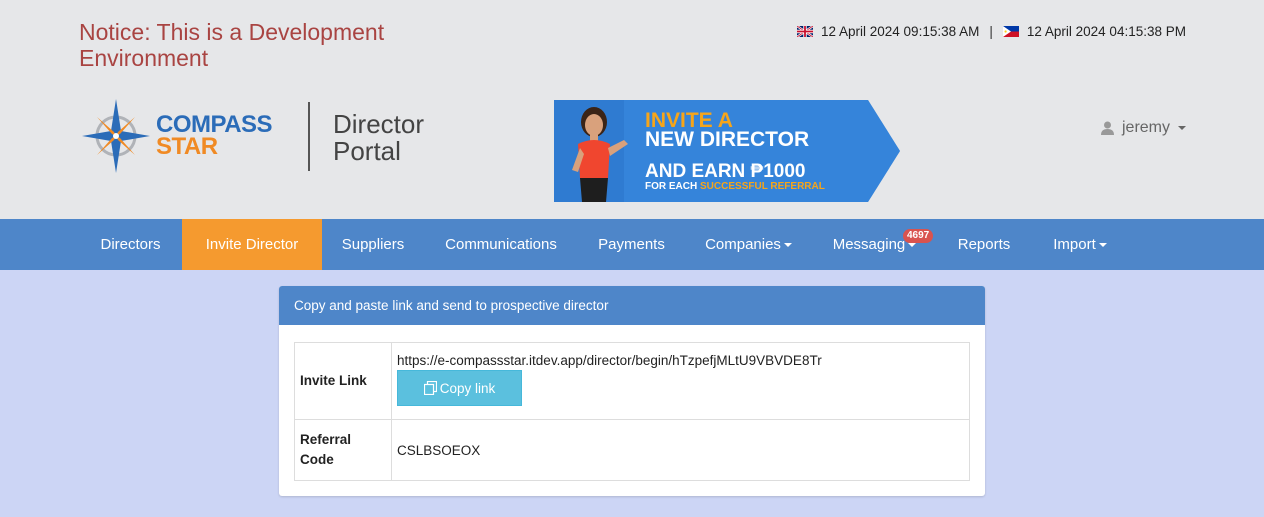 The image size is (1264, 517). I want to click on referral-code-row: Referral Code CSLBSOEOX, so click(632, 450).